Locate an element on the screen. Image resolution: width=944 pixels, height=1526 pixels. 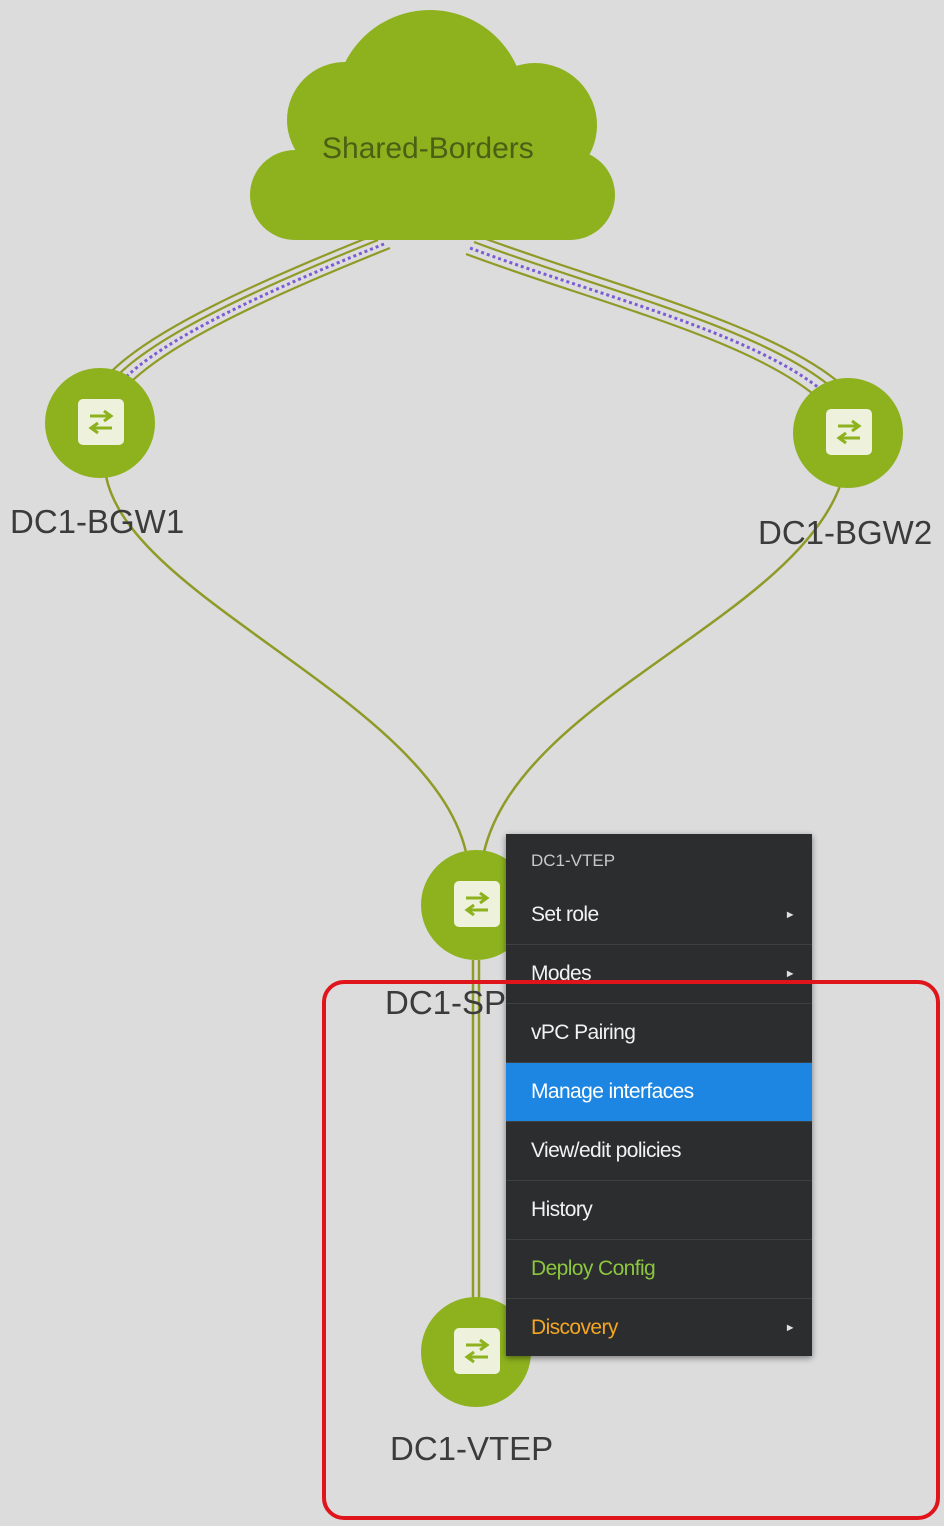
node-label-dc1-bgw2: DC1-BGW2 is located at coordinates (845, 532).